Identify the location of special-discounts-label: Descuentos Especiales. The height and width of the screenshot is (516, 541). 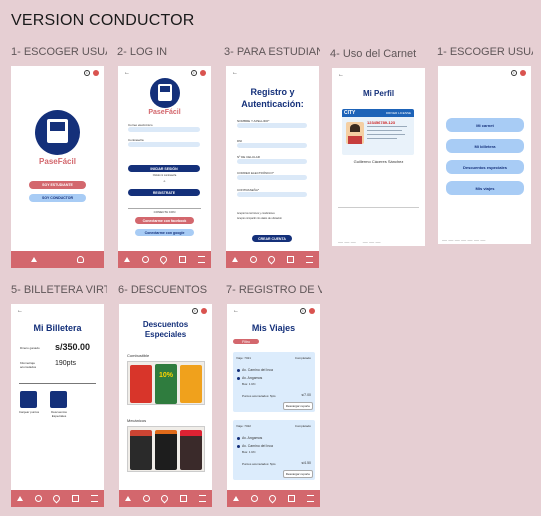
(59, 414).